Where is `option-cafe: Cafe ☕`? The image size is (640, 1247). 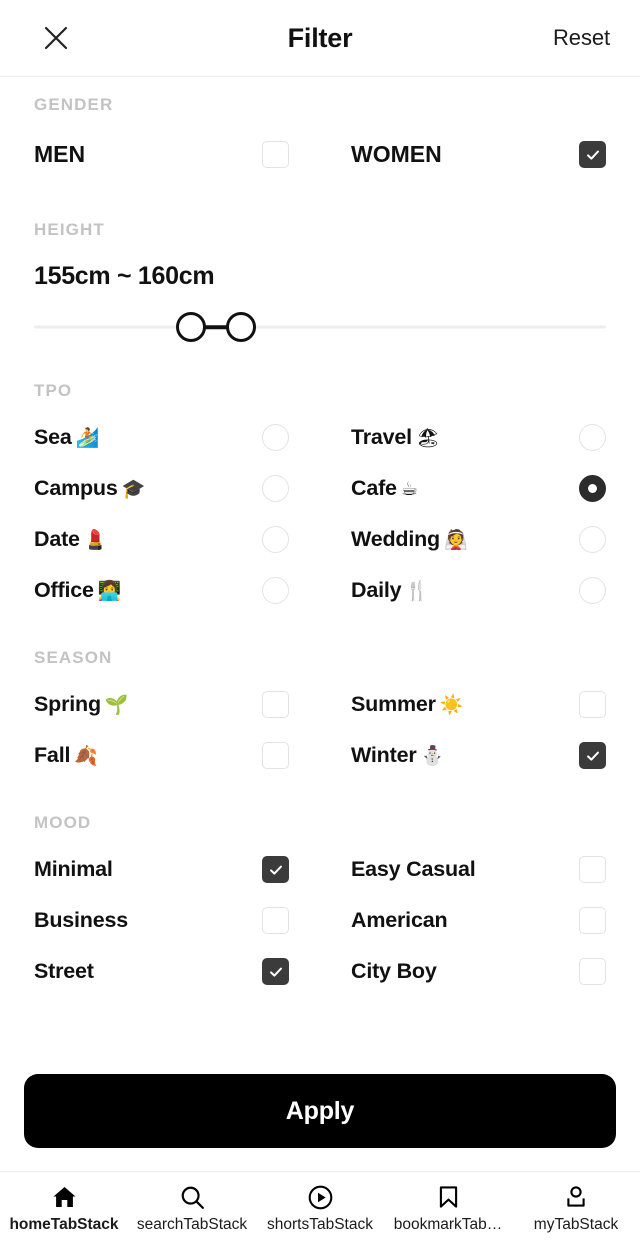 option-cafe: Cafe ☕ is located at coordinates (478, 488).